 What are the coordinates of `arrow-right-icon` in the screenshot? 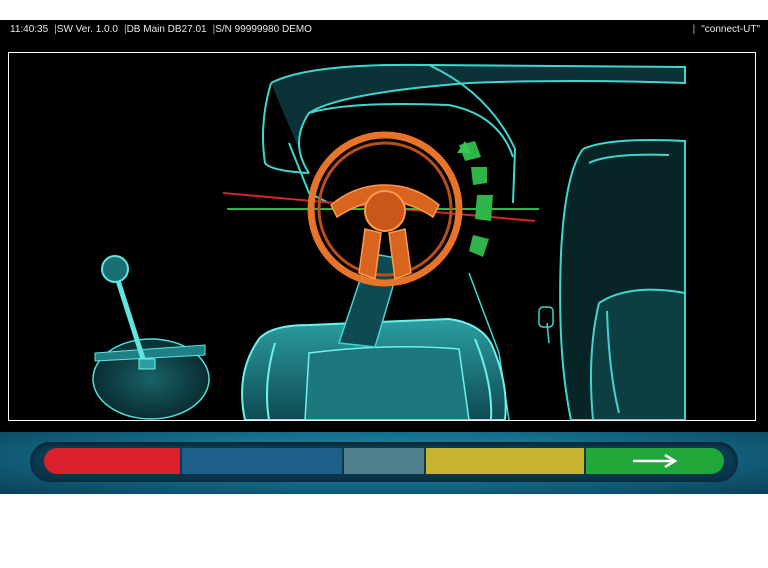 It's located at (655, 461).